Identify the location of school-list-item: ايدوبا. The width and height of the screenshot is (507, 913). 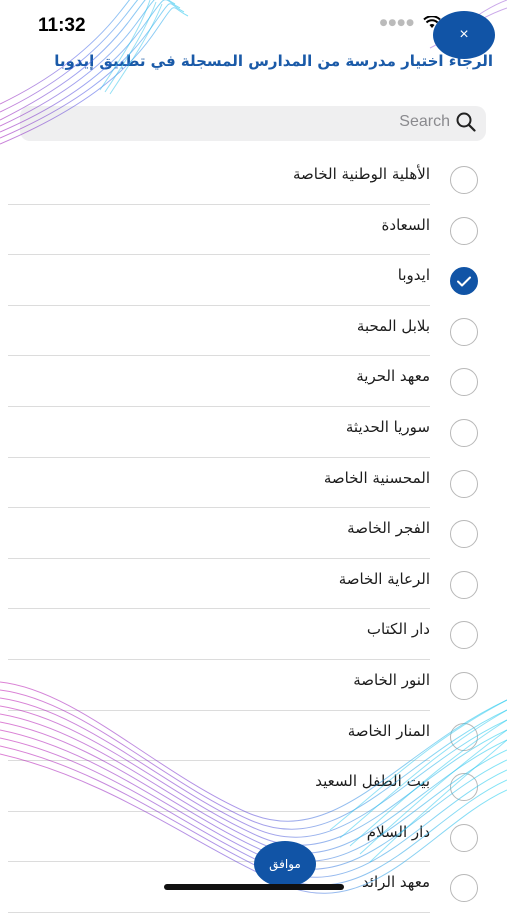
(253, 280).